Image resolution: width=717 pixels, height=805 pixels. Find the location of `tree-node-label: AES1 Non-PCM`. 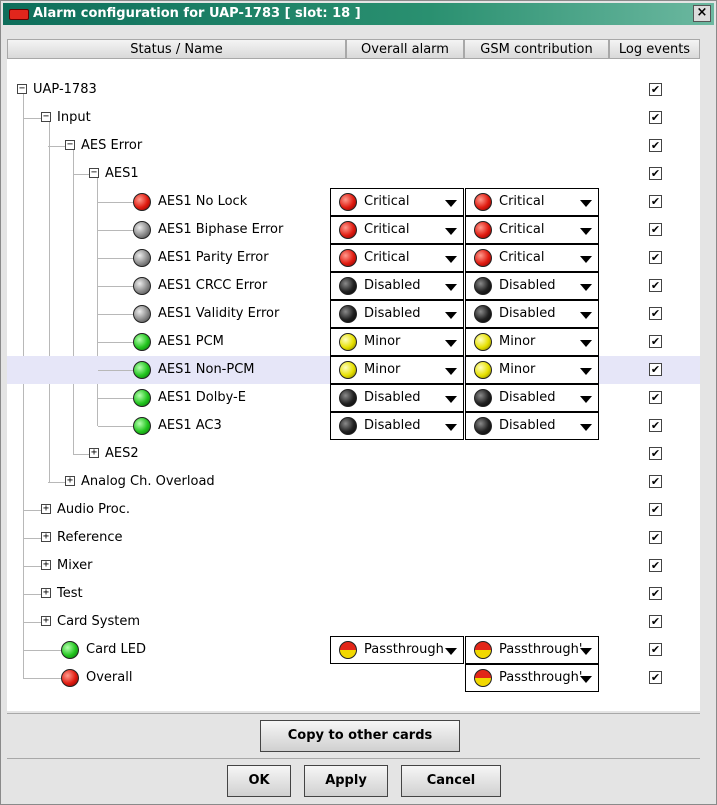

tree-node-label: AES1 Non-PCM is located at coordinates (206, 370).